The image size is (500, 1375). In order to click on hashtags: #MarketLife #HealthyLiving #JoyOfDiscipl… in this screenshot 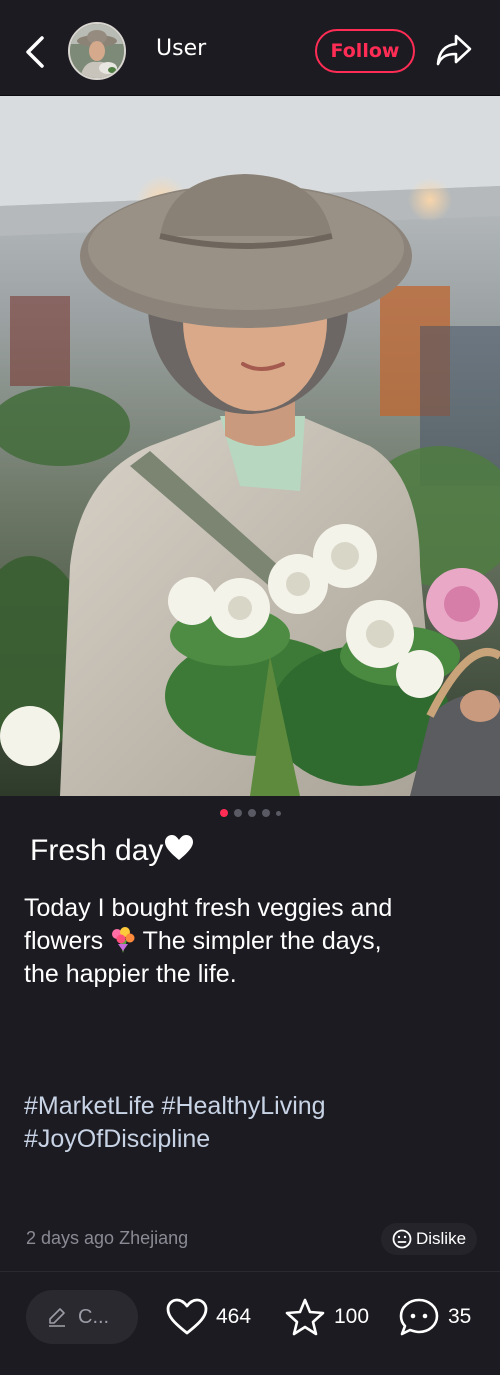, I will do `click(249, 1123)`.